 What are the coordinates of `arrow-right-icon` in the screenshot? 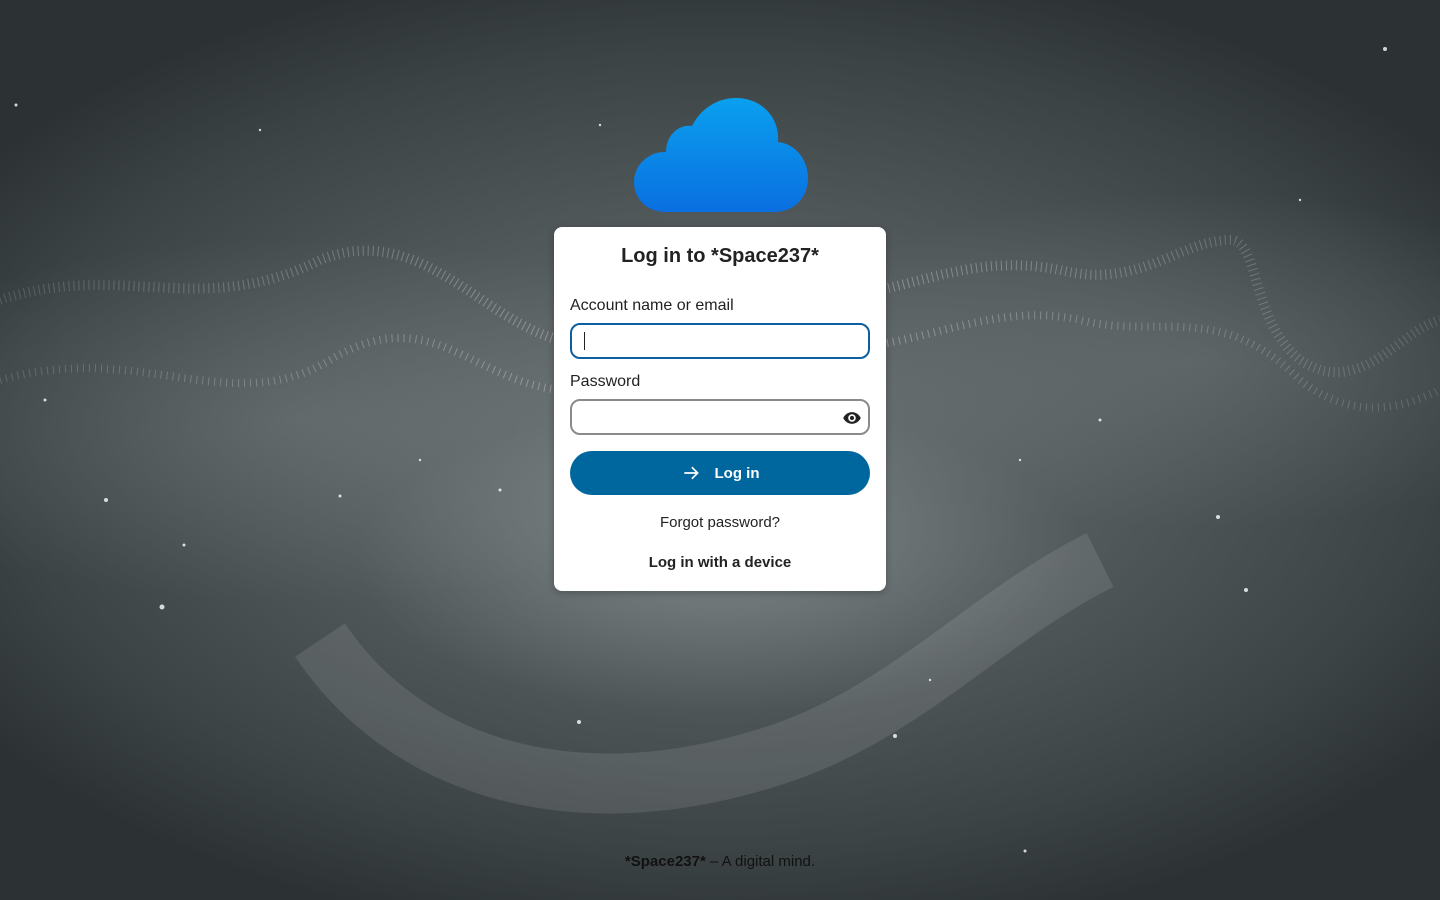 It's located at (691, 473).